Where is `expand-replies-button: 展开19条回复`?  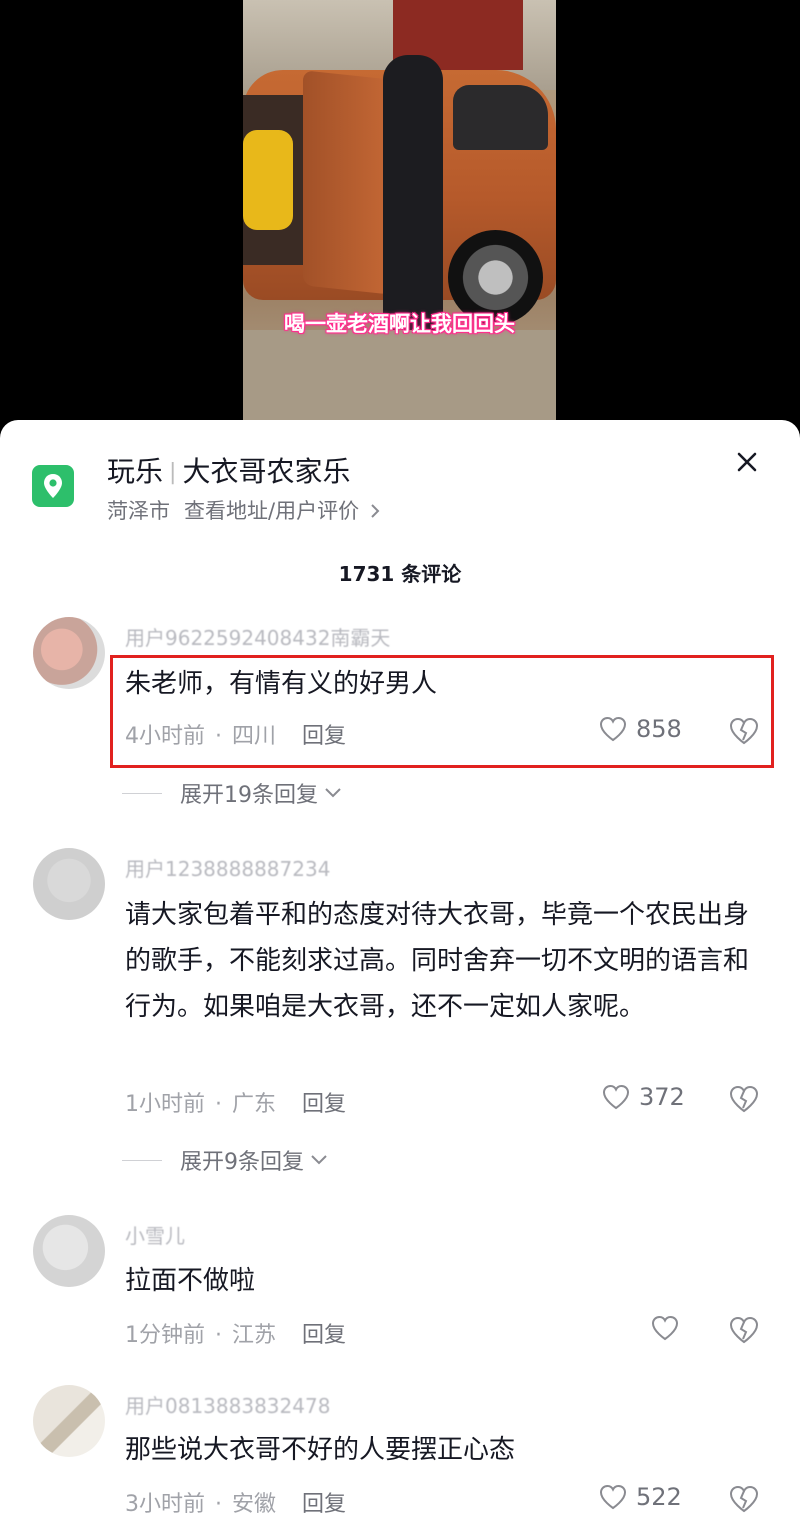
expand-replies-button: 展开19条回复 is located at coordinates (232, 793).